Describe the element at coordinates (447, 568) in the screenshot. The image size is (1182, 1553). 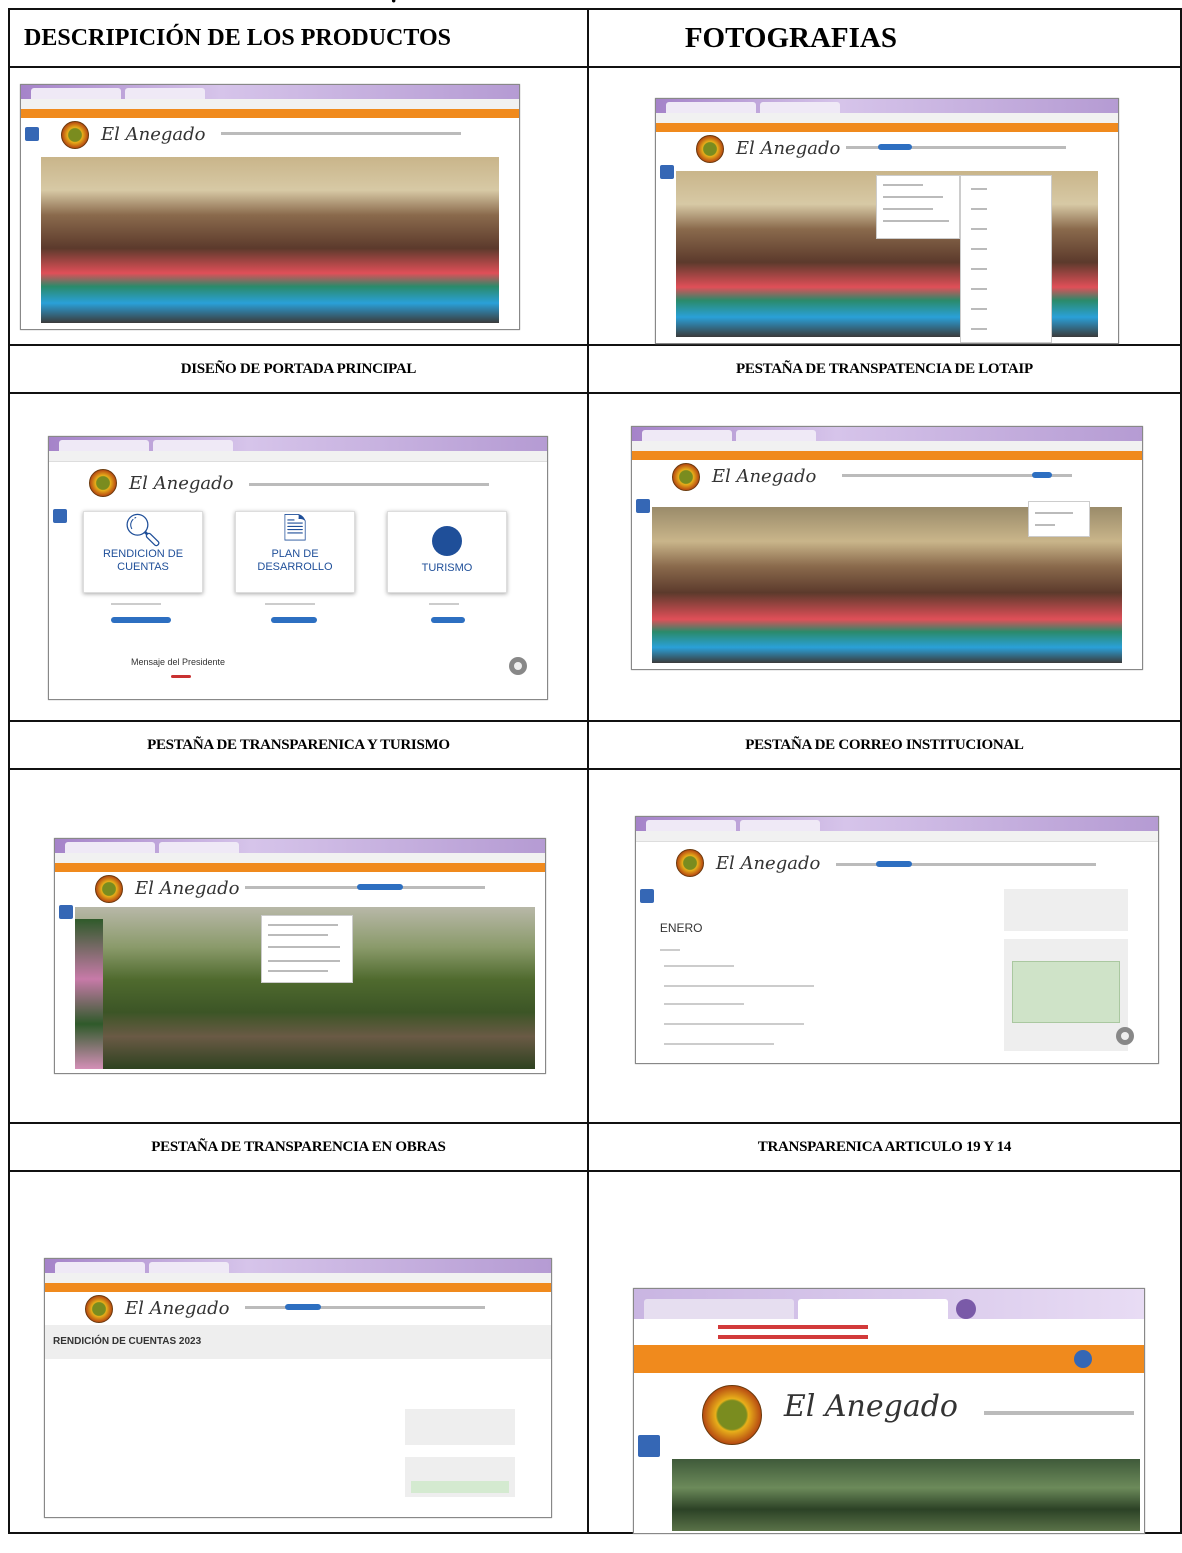
I see `card-turismo-label: TURISMO` at that location.